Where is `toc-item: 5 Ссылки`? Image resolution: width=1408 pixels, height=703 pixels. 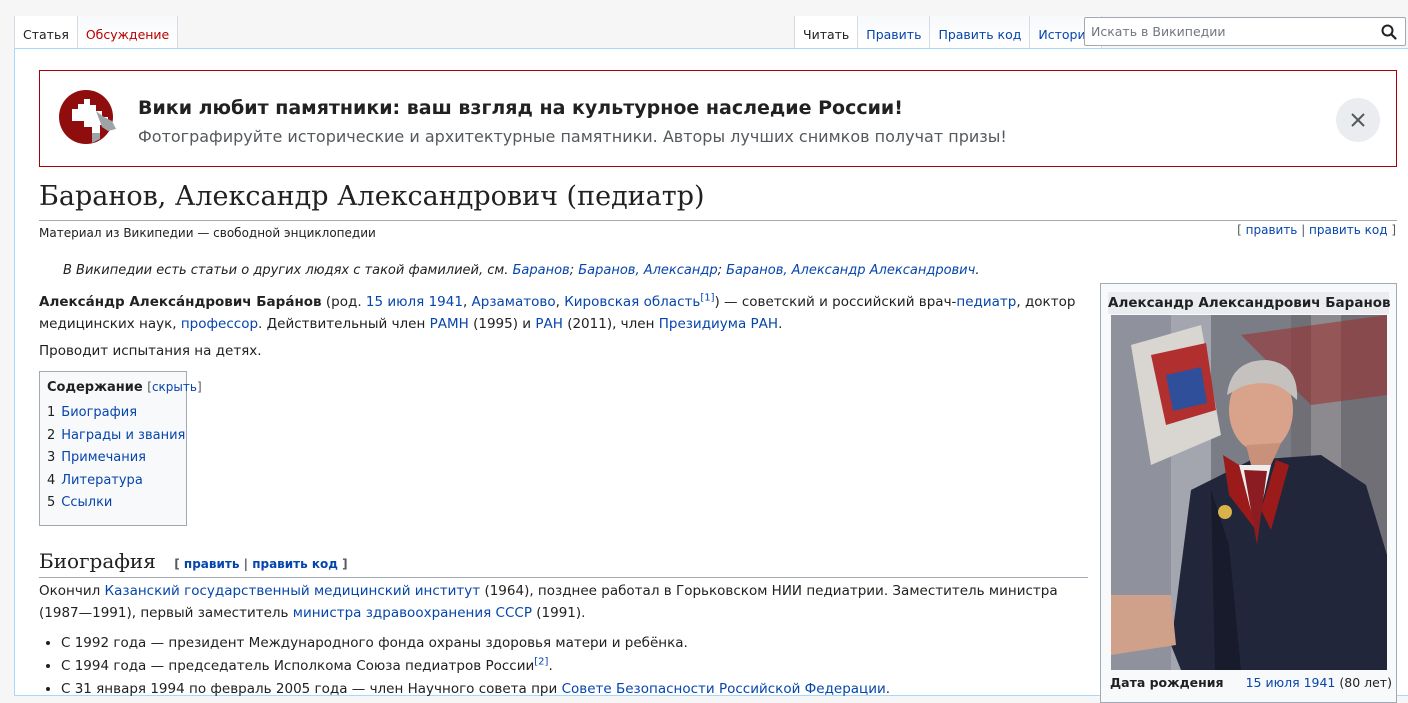 toc-item: 5 Ссылки is located at coordinates (113, 506).